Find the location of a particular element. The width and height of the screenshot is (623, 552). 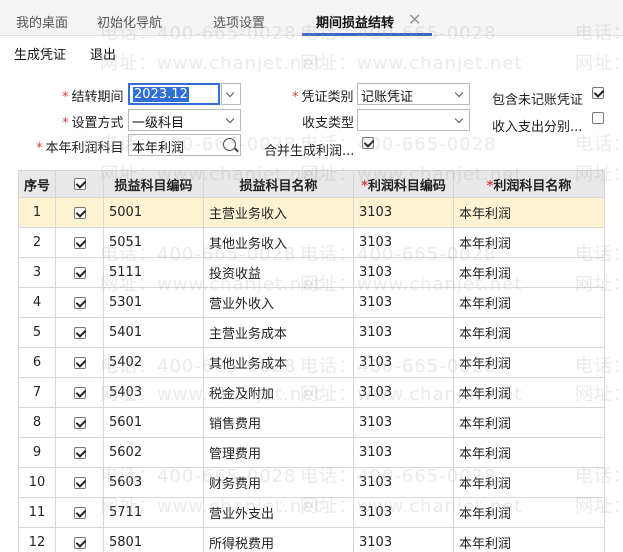

pl-account-name: 所得税费用 is located at coordinates (278, 539).